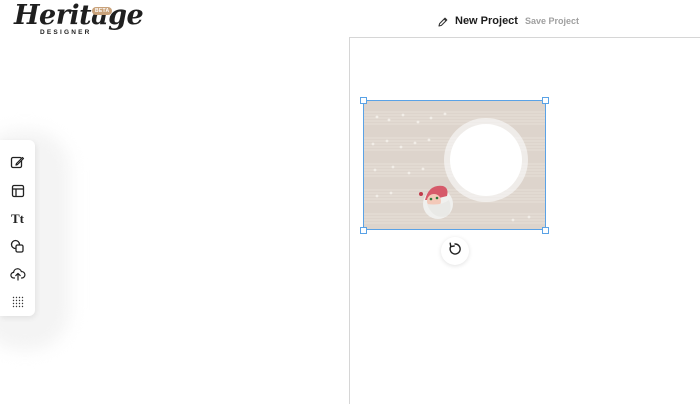 The image size is (700, 404). What do you see at coordinates (545, 230) in the screenshot?
I see `resize-handle-bottom-right` at bounding box center [545, 230].